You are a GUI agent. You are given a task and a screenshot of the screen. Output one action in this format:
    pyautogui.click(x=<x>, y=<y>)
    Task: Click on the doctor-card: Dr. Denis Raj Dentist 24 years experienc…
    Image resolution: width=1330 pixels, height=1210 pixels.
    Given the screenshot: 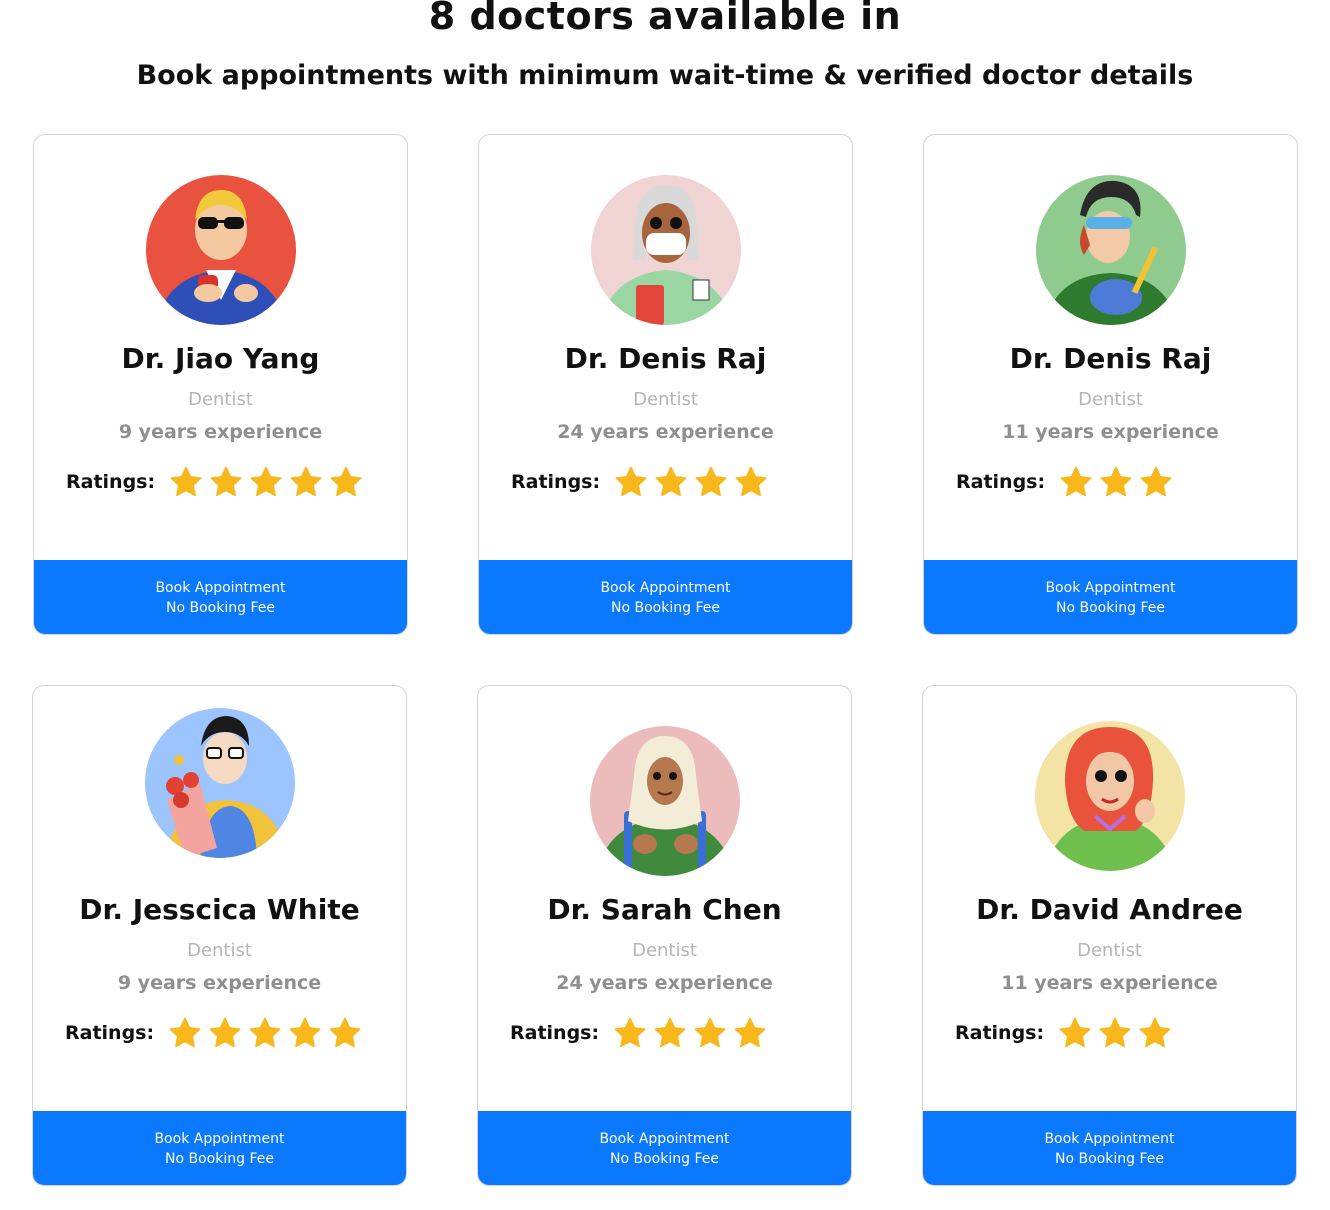 What is the action you would take?
    pyautogui.click(x=665, y=384)
    